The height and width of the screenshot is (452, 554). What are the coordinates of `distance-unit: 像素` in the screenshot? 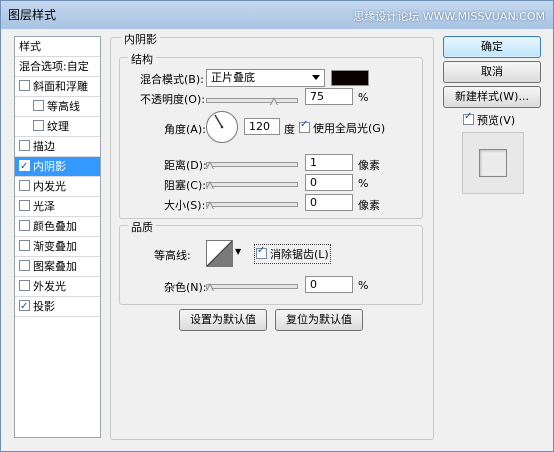 It's located at (369, 165).